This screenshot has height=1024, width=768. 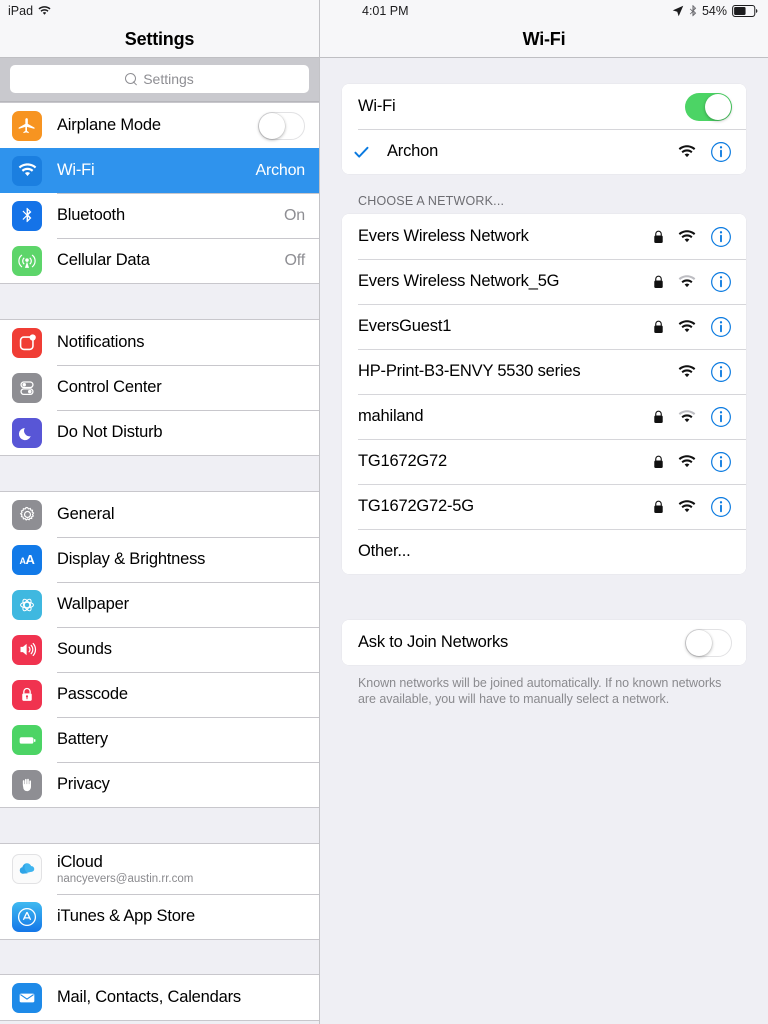 I want to click on sidebar-item-label: Cellular Data, so click(x=103, y=260).